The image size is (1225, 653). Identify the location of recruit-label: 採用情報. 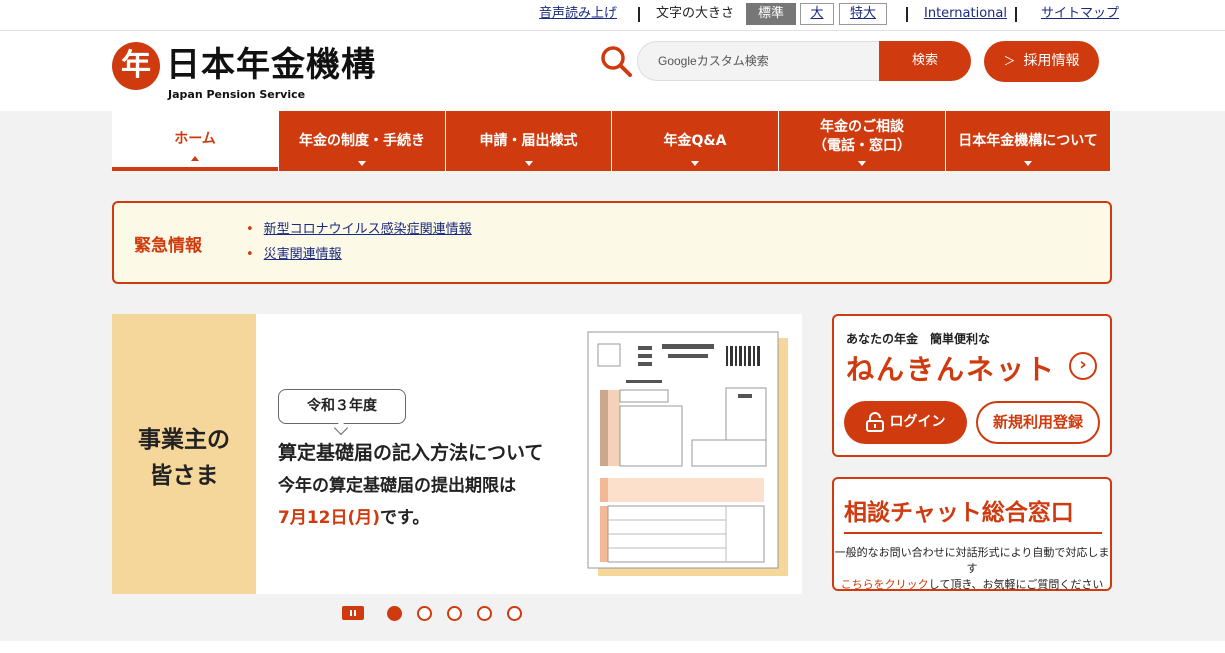
(1051, 61).